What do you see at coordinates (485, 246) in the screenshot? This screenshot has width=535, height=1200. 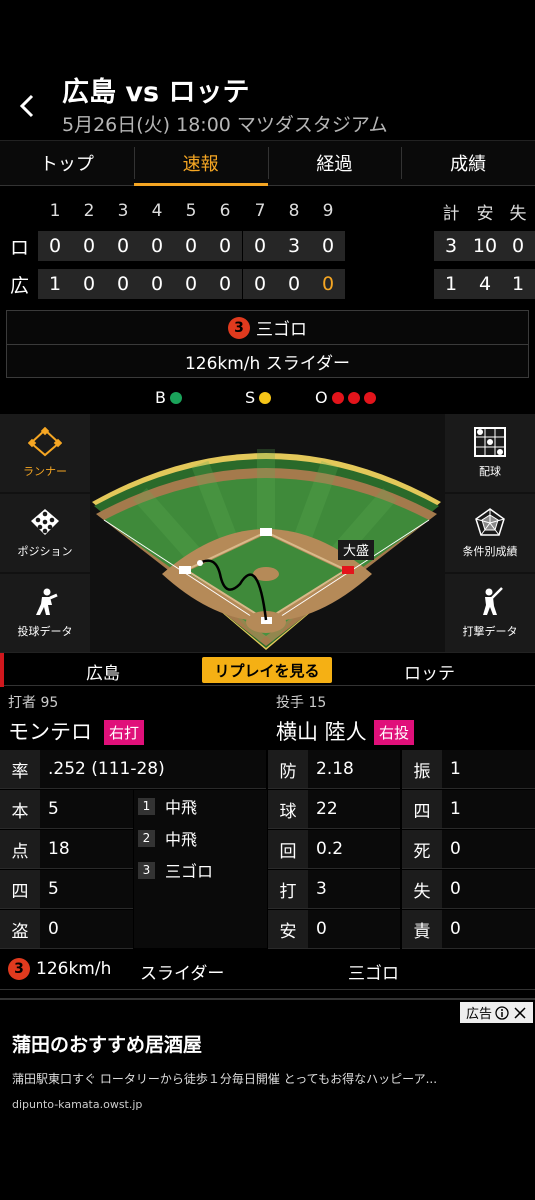 I see `team-total: 10` at bounding box center [485, 246].